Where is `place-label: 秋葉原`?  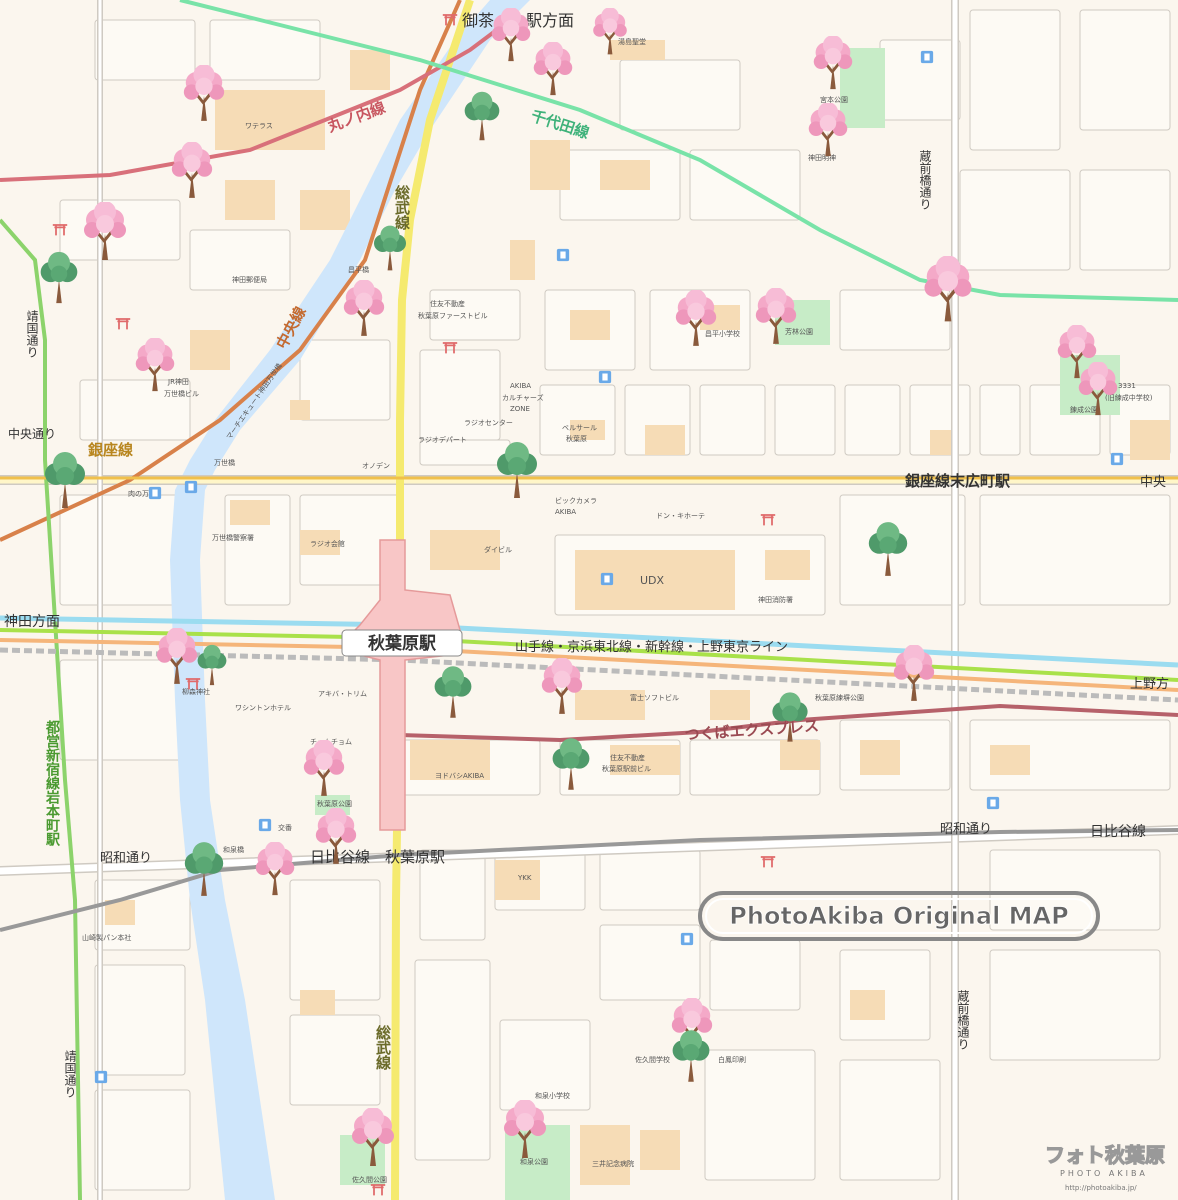
place-label: 秋葉原 is located at coordinates (576, 438).